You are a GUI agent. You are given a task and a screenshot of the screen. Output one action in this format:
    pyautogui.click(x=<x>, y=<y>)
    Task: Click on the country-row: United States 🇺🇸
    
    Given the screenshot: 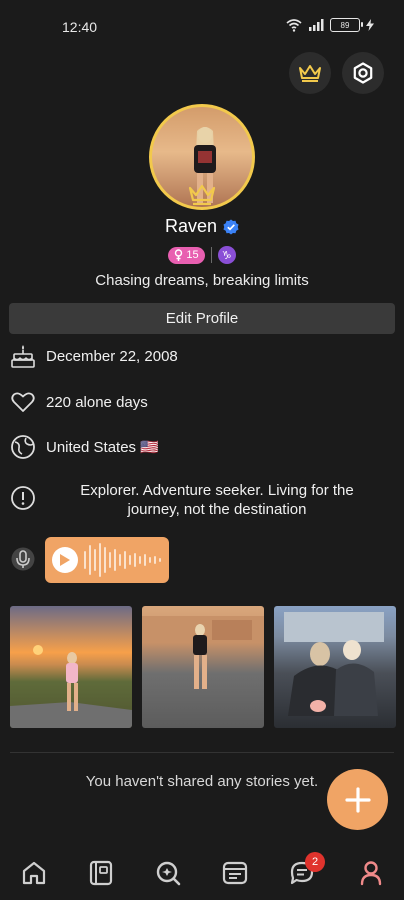 What is the action you would take?
    pyautogui.click(x=84, y=447)
    